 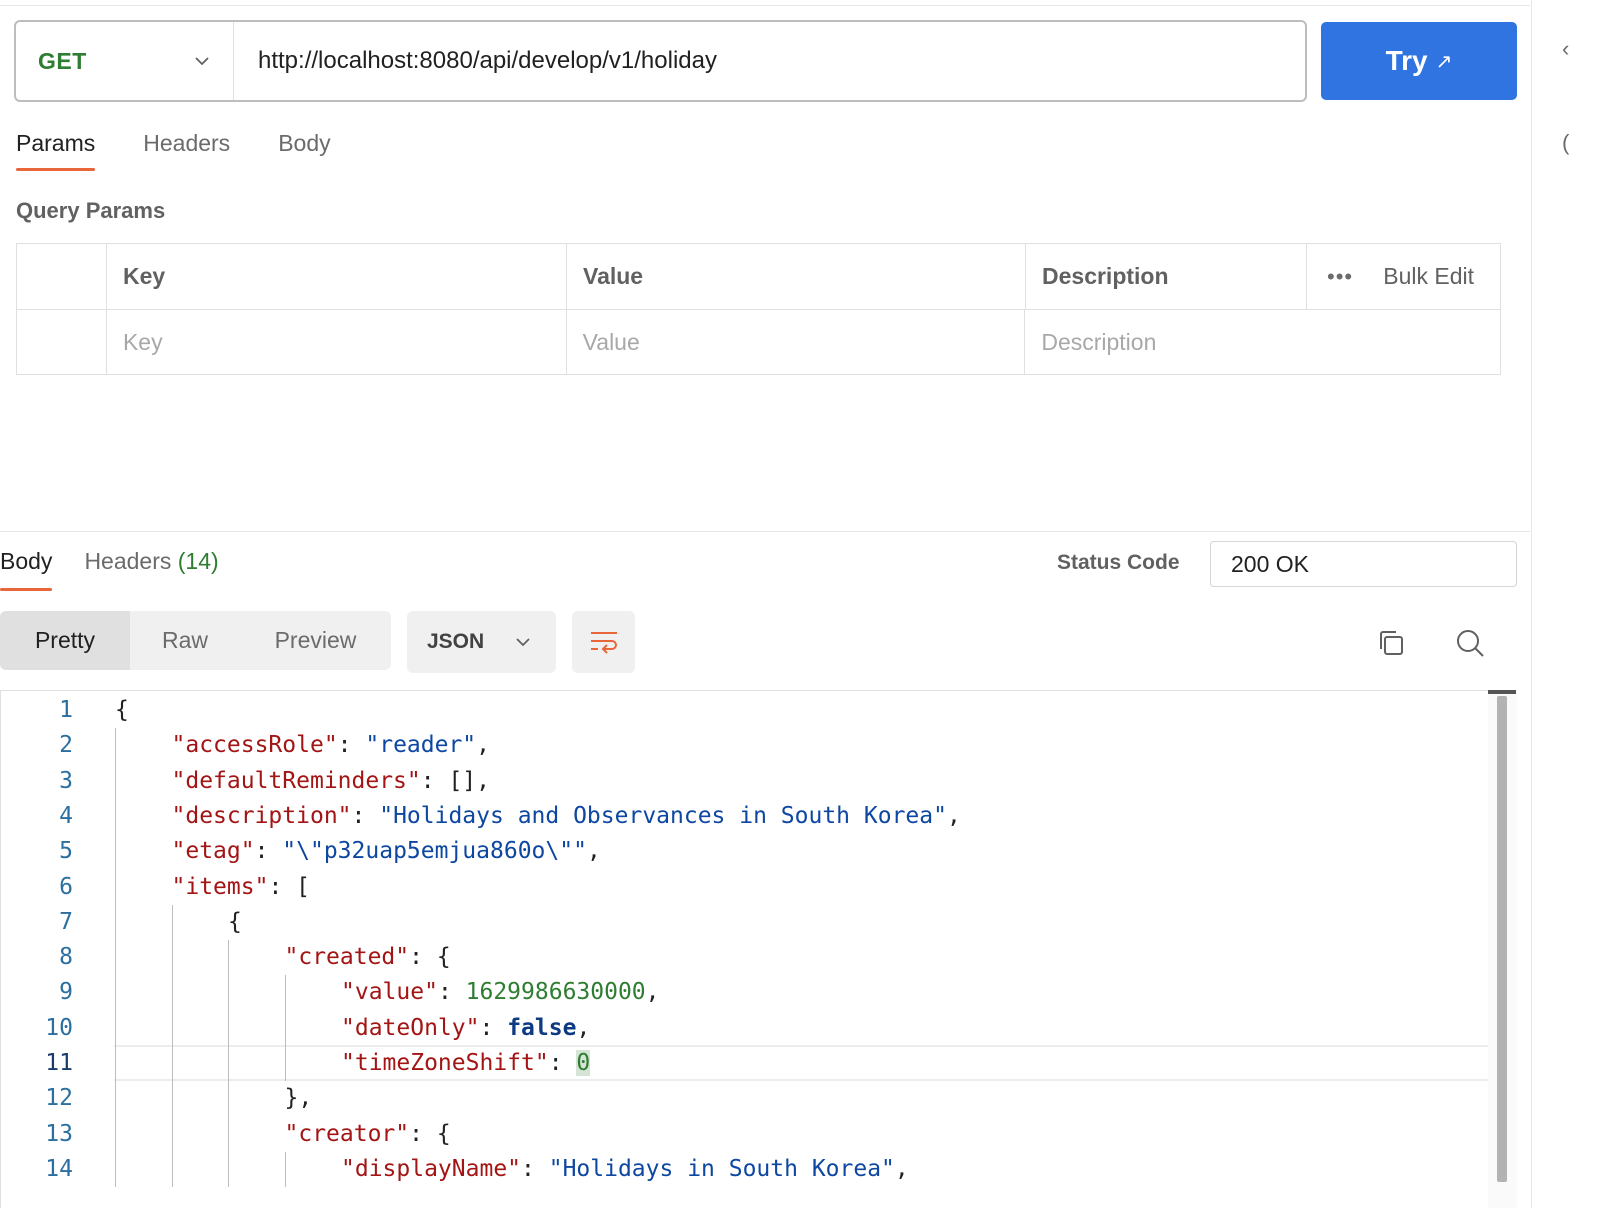 I want to click on search-button, so click(x=1470, y=643).